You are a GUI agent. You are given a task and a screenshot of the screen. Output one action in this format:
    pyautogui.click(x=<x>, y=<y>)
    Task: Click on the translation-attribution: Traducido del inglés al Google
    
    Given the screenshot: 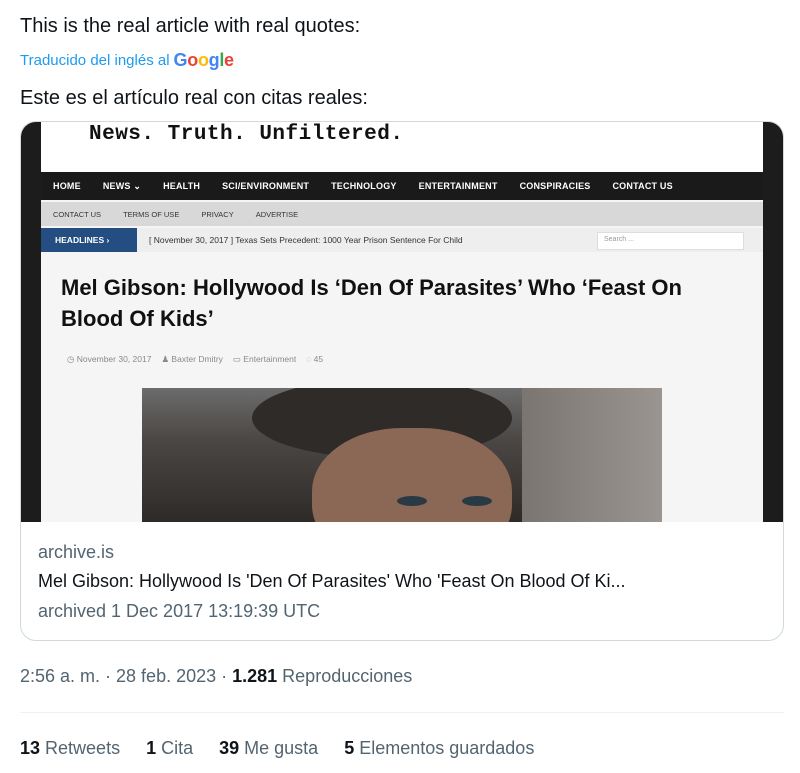 What is the action you would take?
    pyautogui.click(x=127, y=60)
    